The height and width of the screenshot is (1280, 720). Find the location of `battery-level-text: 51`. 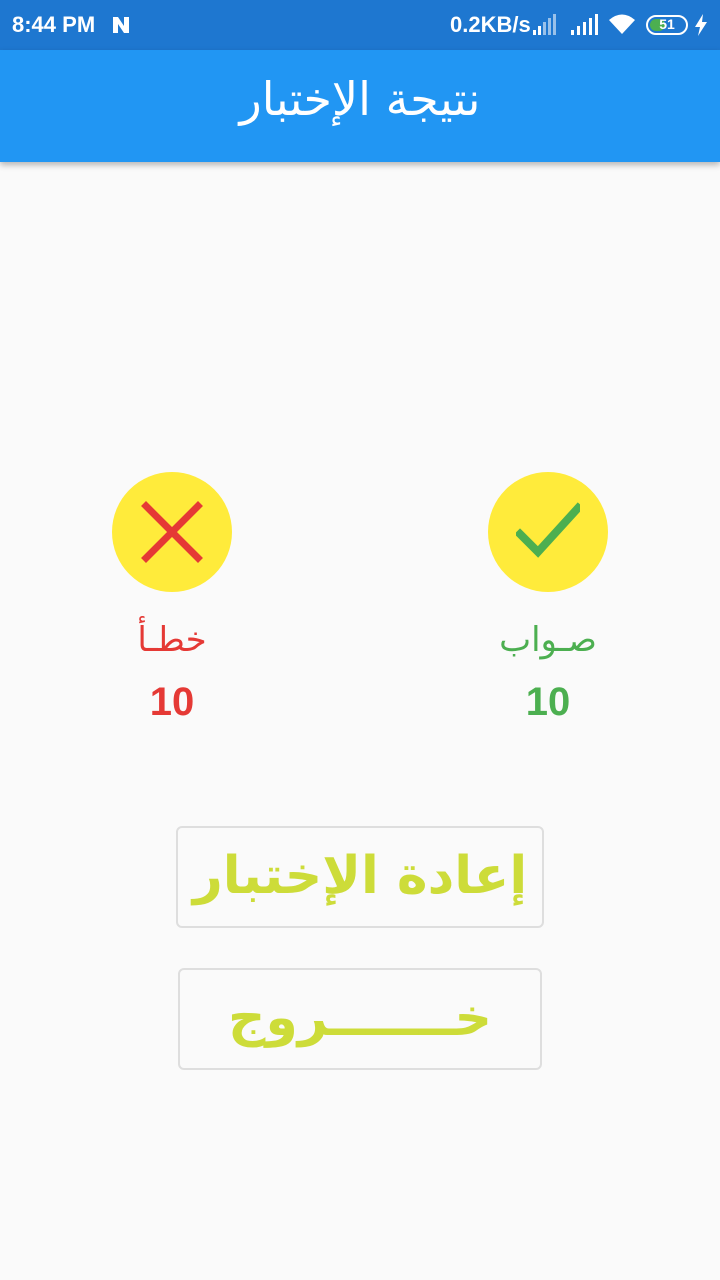

battery-level-text: 51 is located at coordinates (667, 24).